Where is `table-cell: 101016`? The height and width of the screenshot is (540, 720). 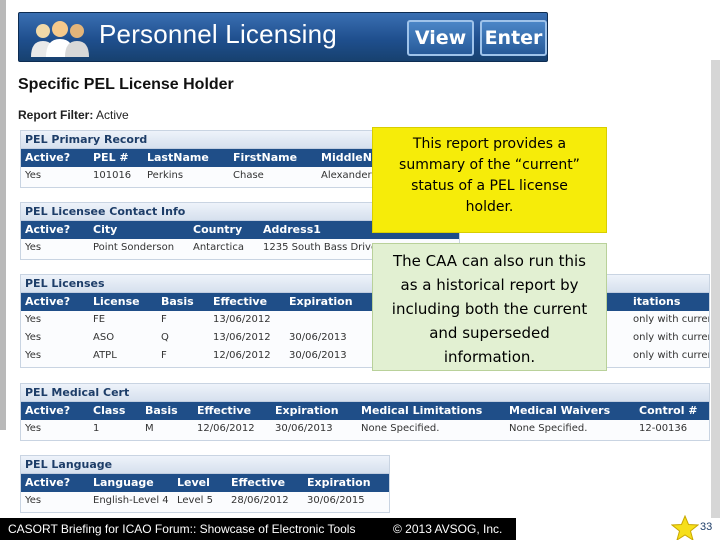
table-cell: 101016 is located at coordinates (112, 175).